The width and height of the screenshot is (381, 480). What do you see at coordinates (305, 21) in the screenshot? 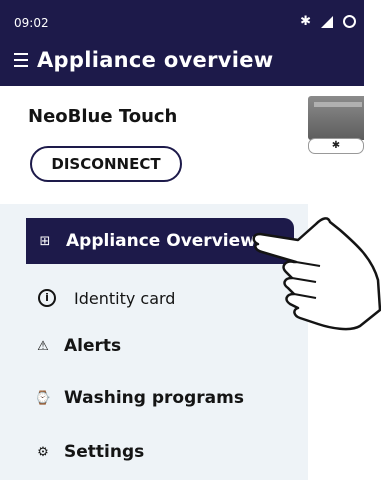
I see `bluetooth-icon: ✱` at bounding box center [305, 21].